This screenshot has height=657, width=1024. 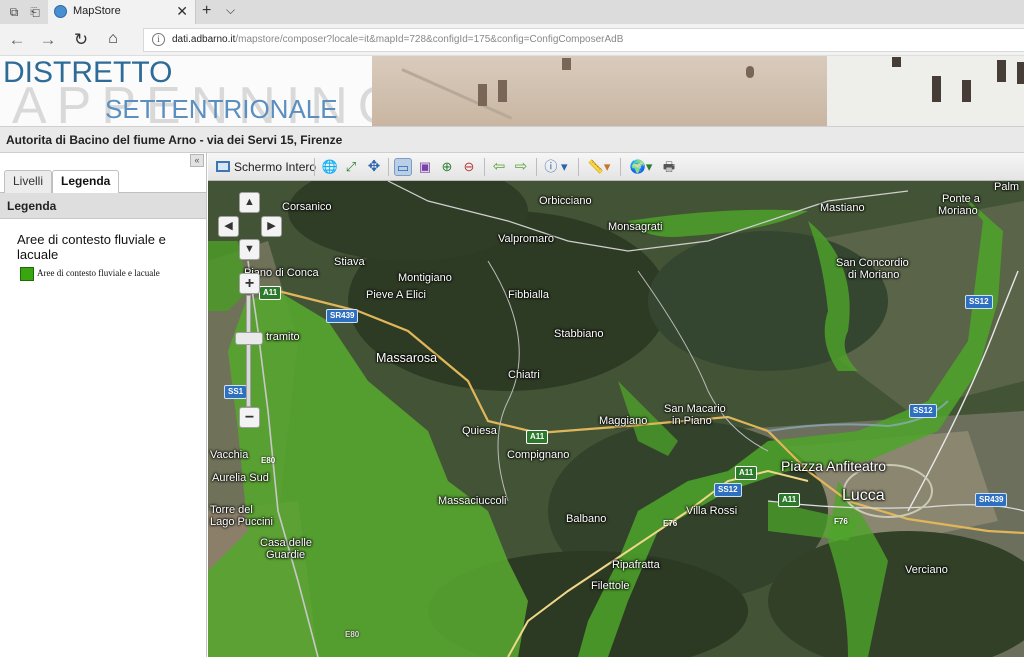 What do you see at coordinates (579, 334) in the screenshot?
I see `place-label: Stabbiano` at bounding box center [579, 334].